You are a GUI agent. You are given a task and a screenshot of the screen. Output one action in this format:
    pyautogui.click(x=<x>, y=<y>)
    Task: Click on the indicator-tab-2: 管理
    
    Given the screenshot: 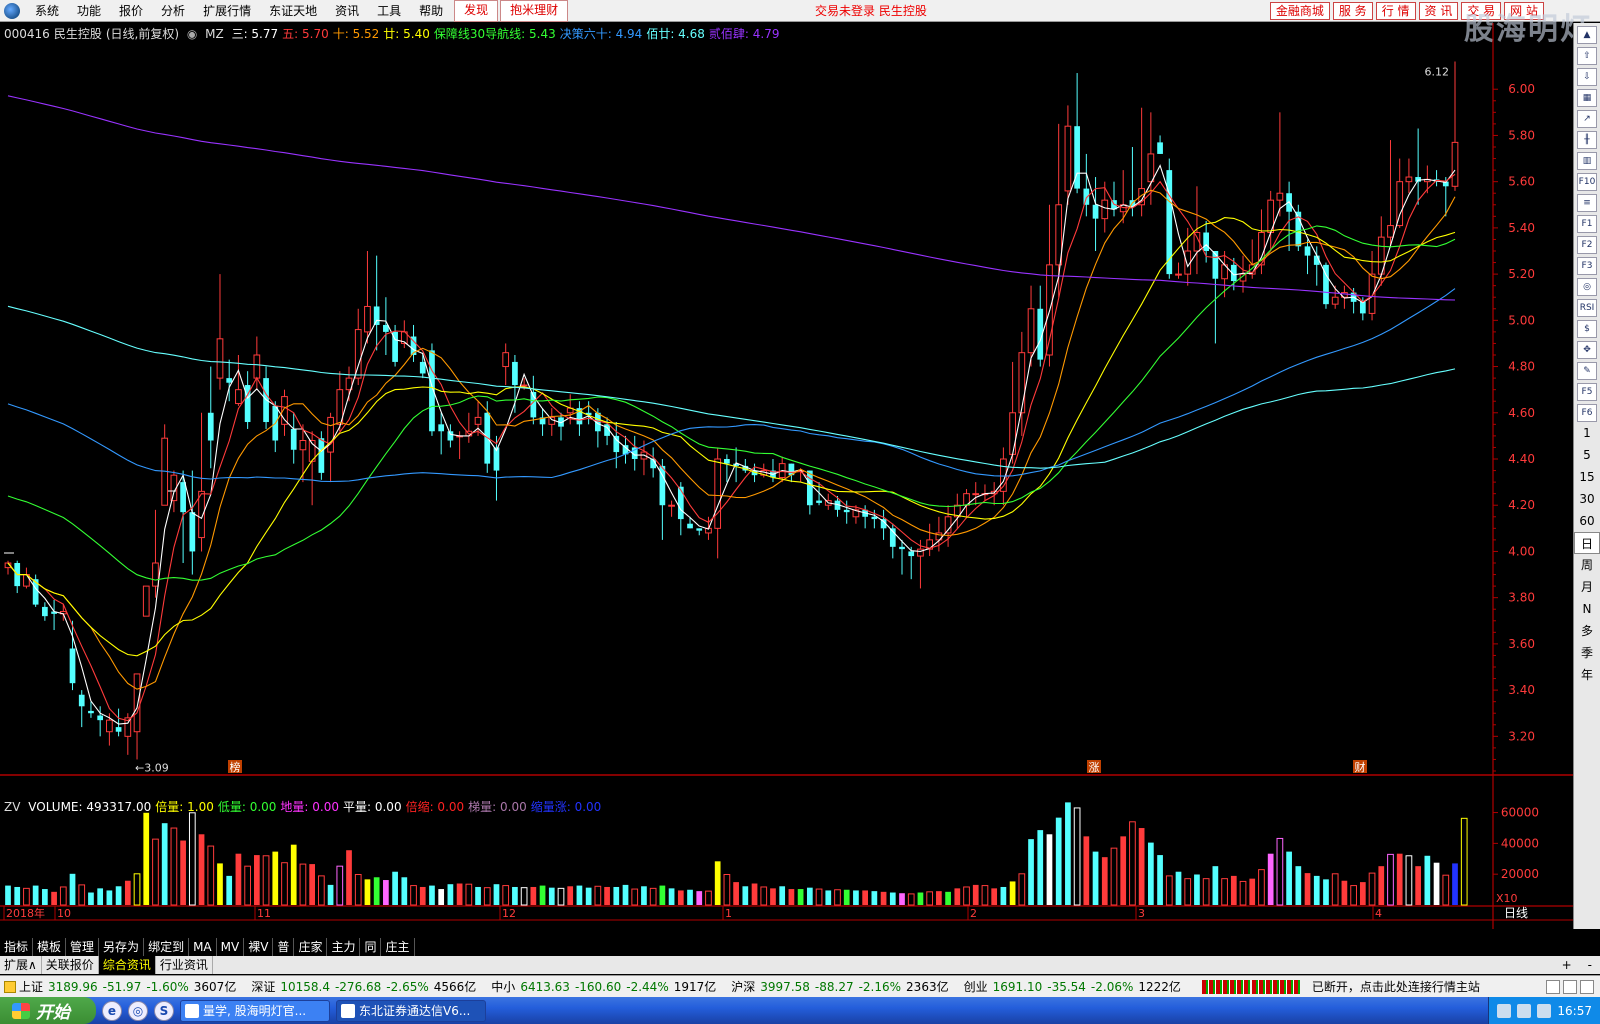 What is the action you would take?
    pyautogui.click(x=83, y=947)
    